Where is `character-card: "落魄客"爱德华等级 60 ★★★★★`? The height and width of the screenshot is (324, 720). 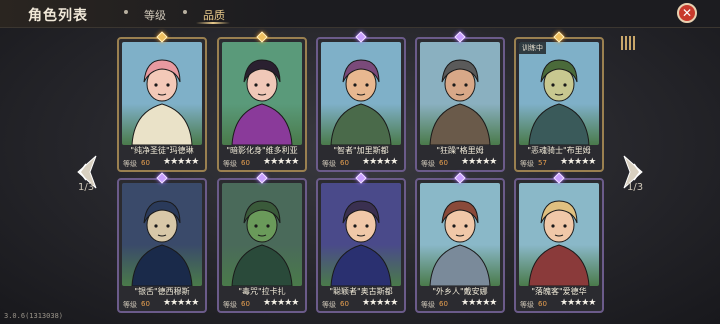
character-card: "落魄客"爱德华等级 60 ★★★★★ is located at coordinates (559, 245).